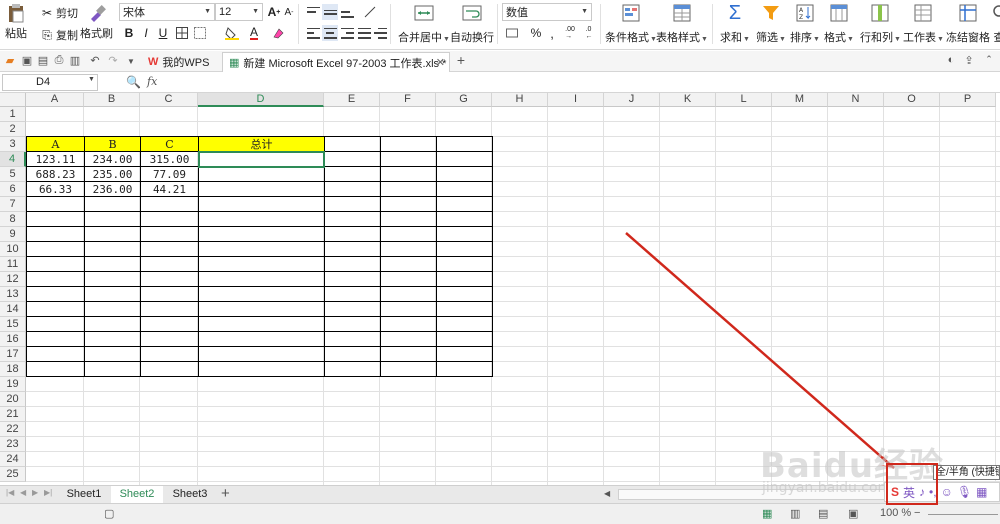  Describe the element at coordinates (13, 399) in the screenshot. I see `row-header-20: 20` at that location.